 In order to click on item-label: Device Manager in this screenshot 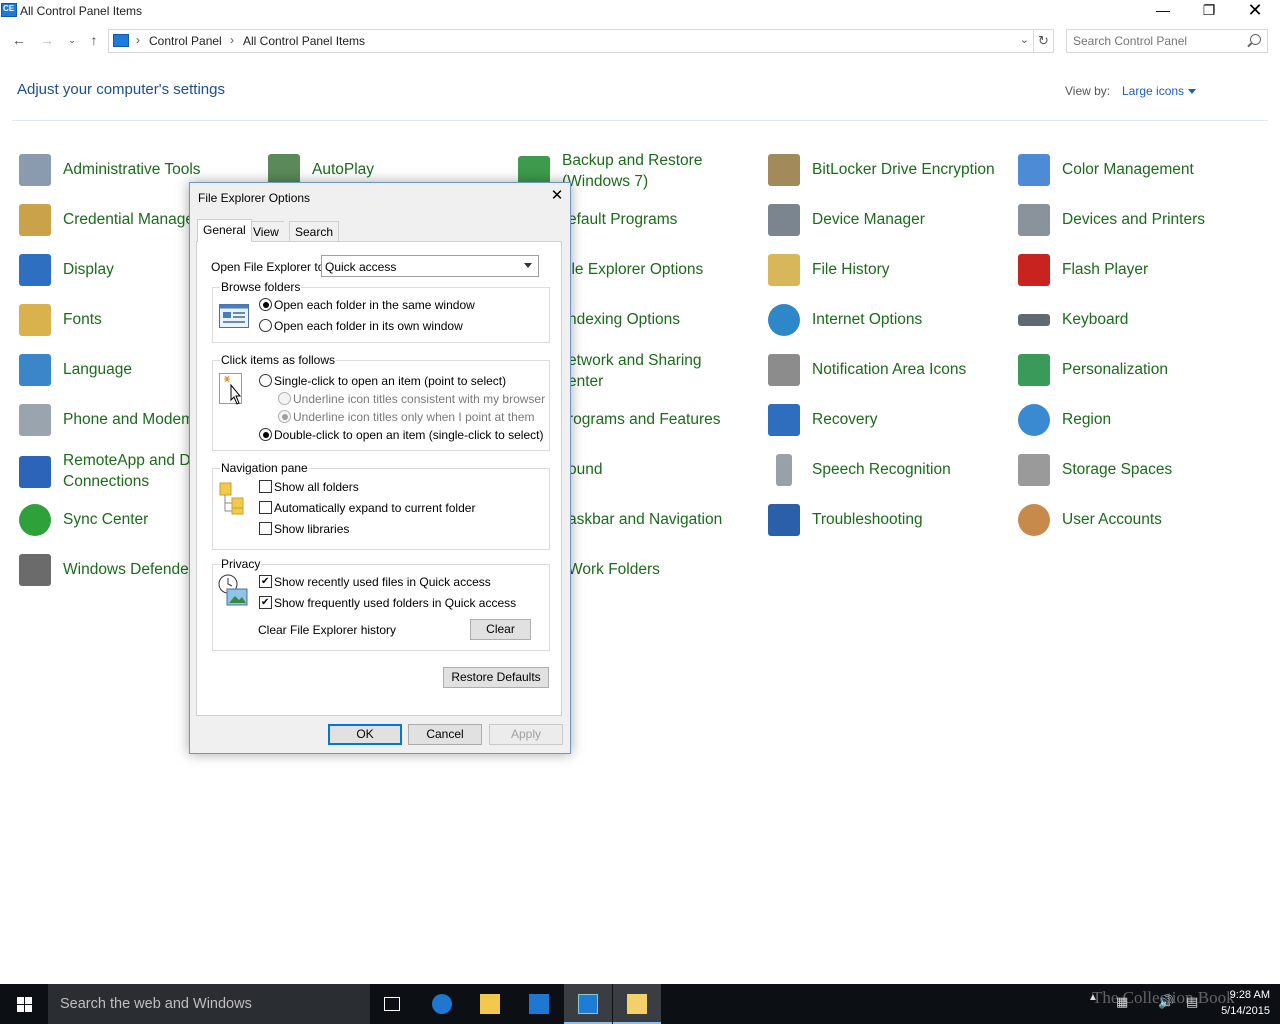, I will do `click(868, 219)`.